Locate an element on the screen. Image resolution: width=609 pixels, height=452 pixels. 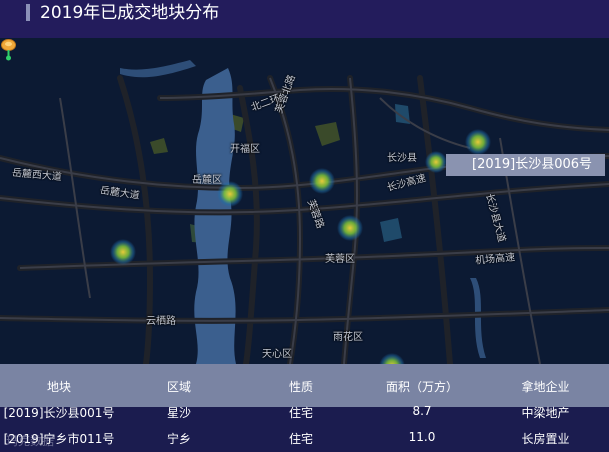
cell-company: 长房置业 is located at coordinates (545, 439).